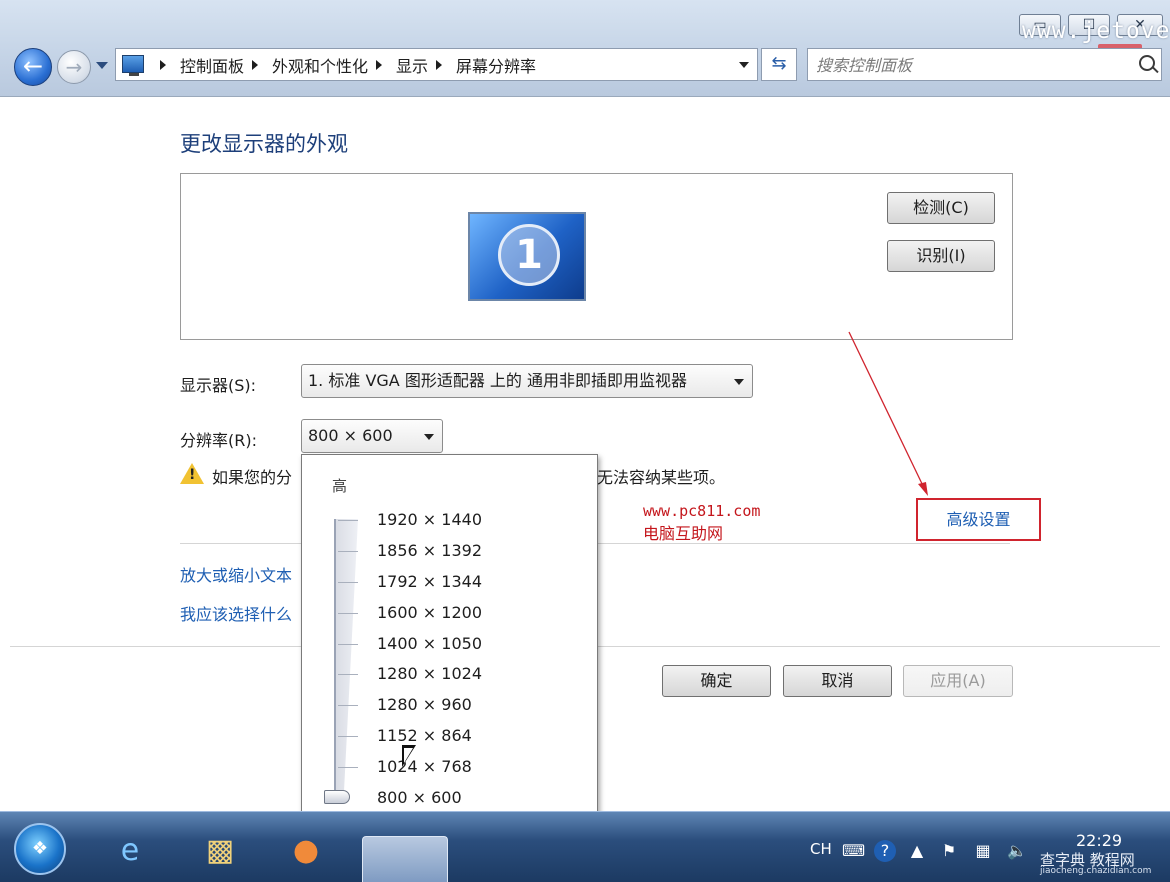 Image resolution: width=1170 pixels, height=882 pixels. I want to click on monitor-preview-panel: 1 检测(C) 识别(I), so click(596, 256).